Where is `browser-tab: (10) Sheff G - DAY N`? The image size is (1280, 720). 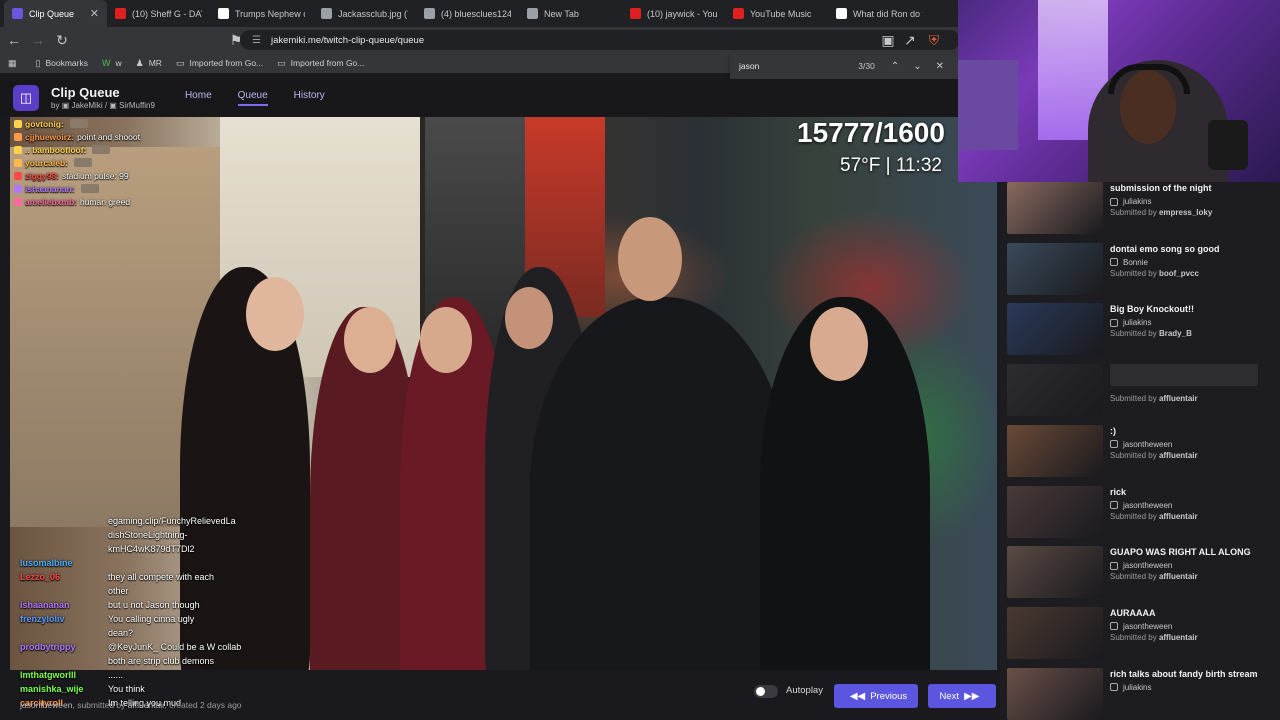
browser-tab: (10) Sheff G - DAY N is located at coordinates (158, 13).